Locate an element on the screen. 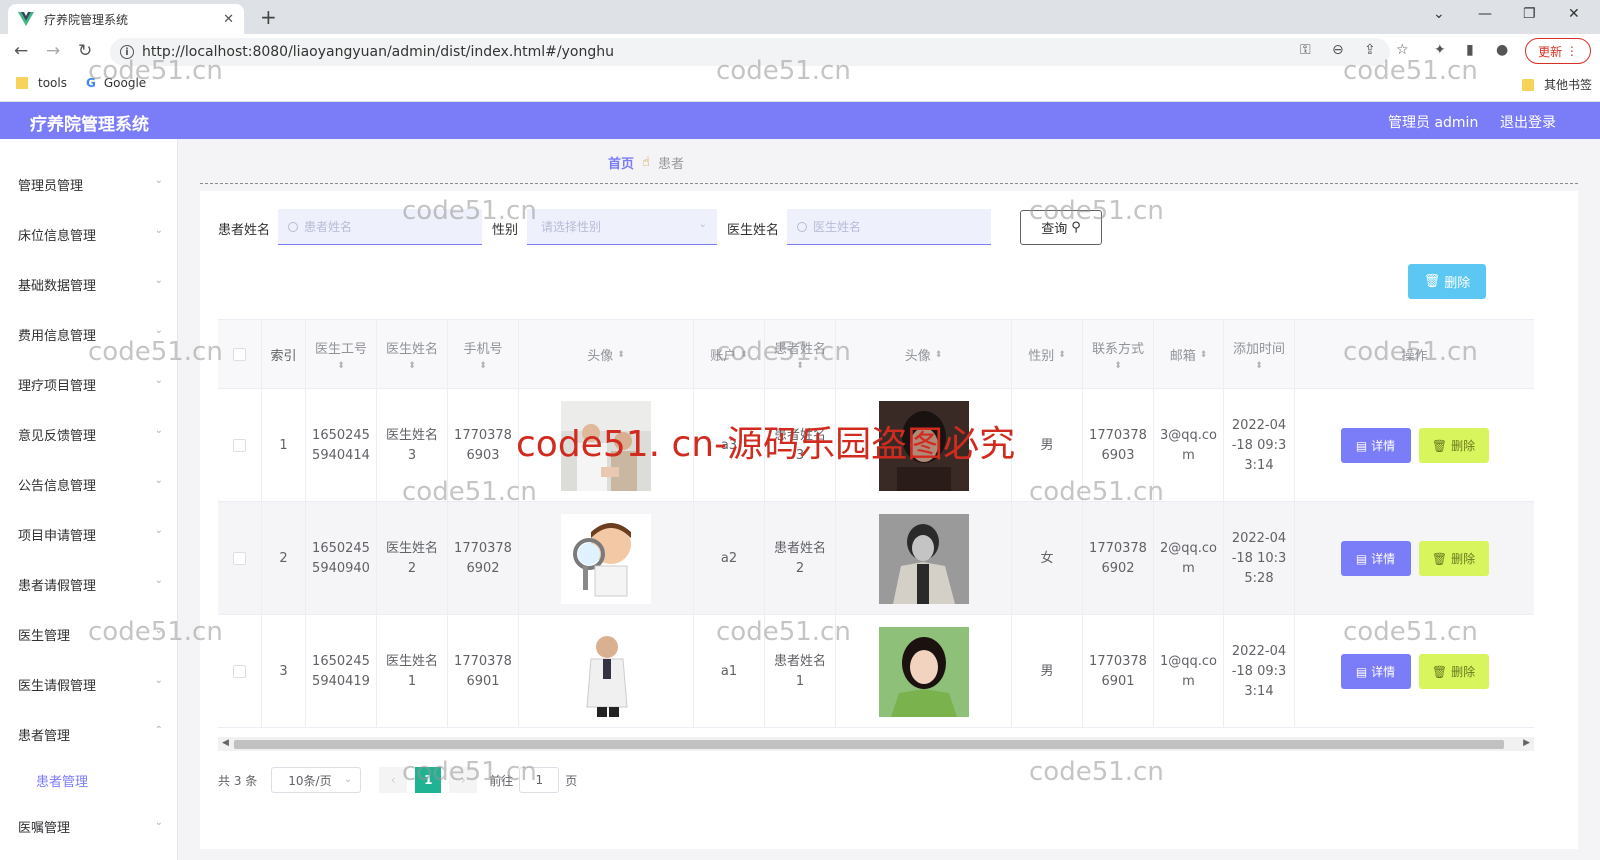  col-gender: 性别 ⬍ is located at coordinates (1047, 354).